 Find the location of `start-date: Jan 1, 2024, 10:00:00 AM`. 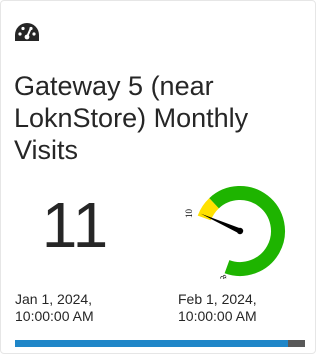

start-date: Jan 1, 2024, 10:00:00 AM is located at coordinates (54, 308).